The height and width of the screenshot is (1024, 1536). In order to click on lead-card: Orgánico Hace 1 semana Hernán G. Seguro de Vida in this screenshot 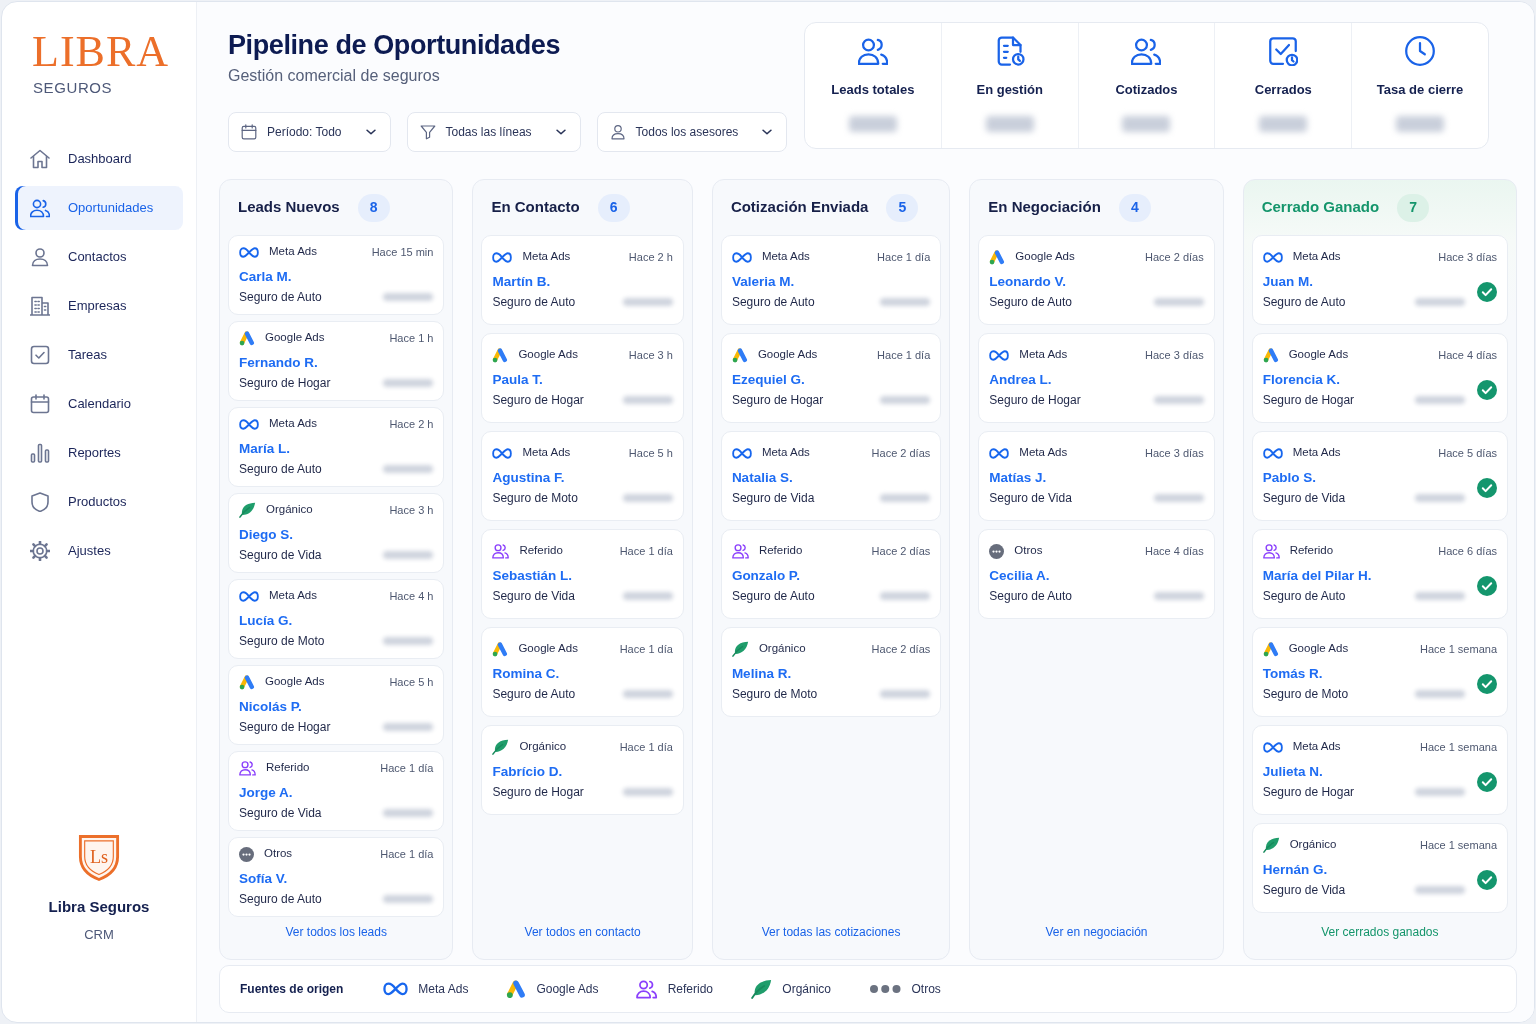, I will do `click(1379, 868)`.